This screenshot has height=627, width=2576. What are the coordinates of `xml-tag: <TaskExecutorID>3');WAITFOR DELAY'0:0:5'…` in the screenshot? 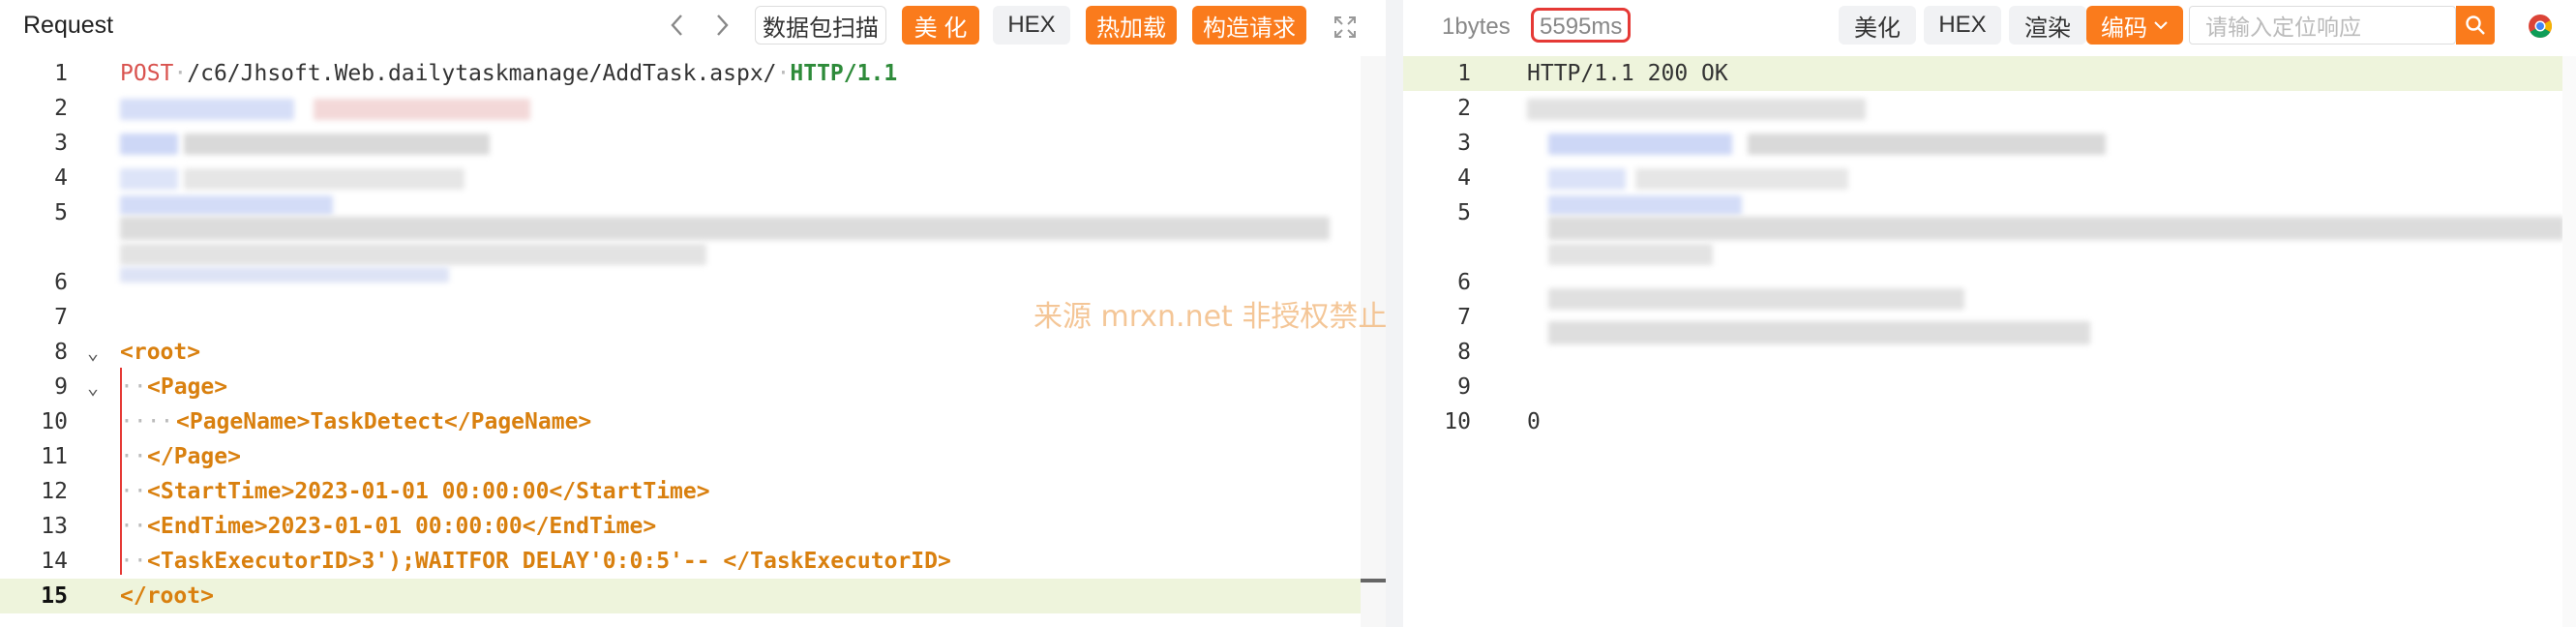 It's located at (549, 561).